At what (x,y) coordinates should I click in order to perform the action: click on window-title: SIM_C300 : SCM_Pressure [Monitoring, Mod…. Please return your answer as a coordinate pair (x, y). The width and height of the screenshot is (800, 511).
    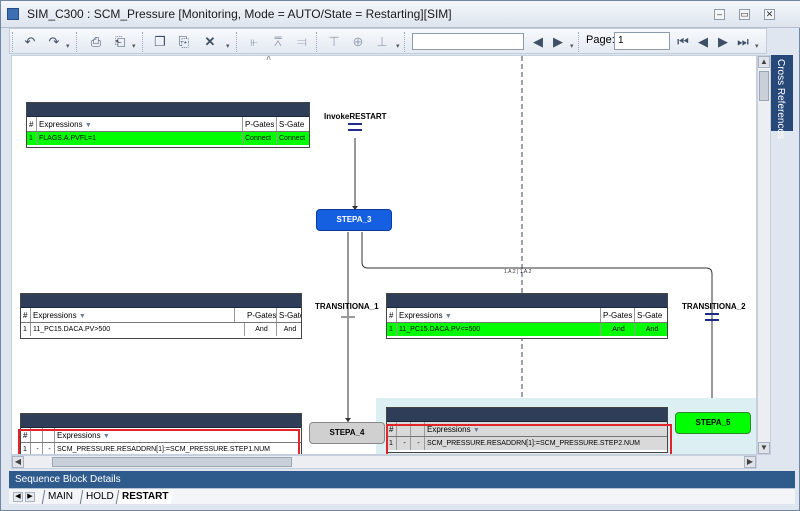
    Looking at the image, I should click on (239, 14).